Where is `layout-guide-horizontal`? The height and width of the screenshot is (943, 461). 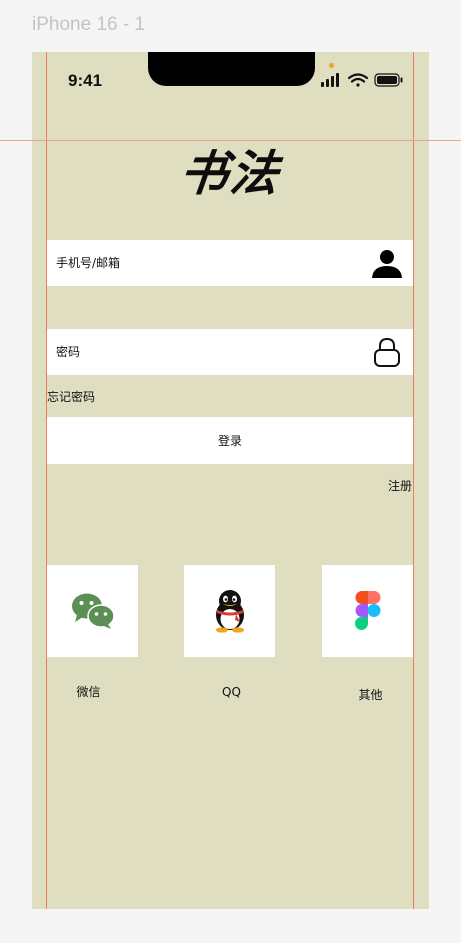
layout-guide-horizontal is located at coordinates (230, 140).